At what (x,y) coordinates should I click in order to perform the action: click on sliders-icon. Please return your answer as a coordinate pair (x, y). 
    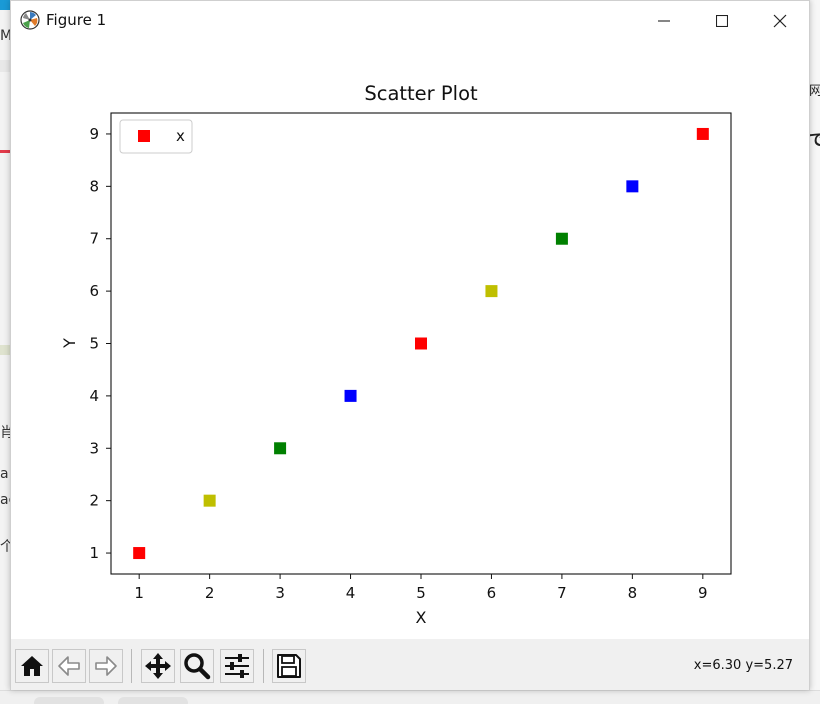
    Looking at the image, I should click on (237, 666).